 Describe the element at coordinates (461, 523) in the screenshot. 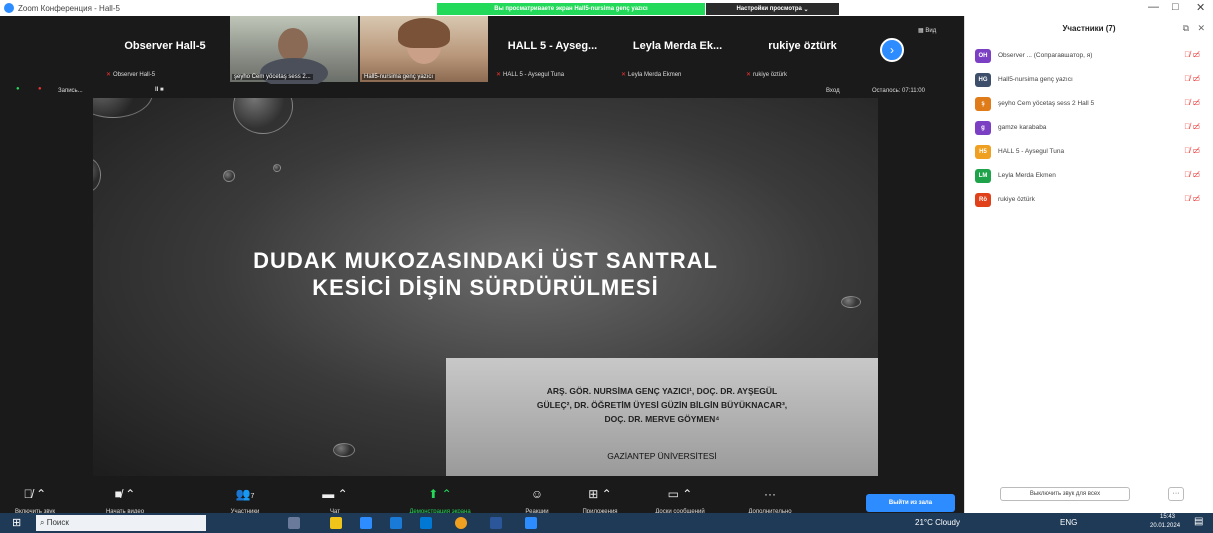

I see `chrome-icon` at that location.